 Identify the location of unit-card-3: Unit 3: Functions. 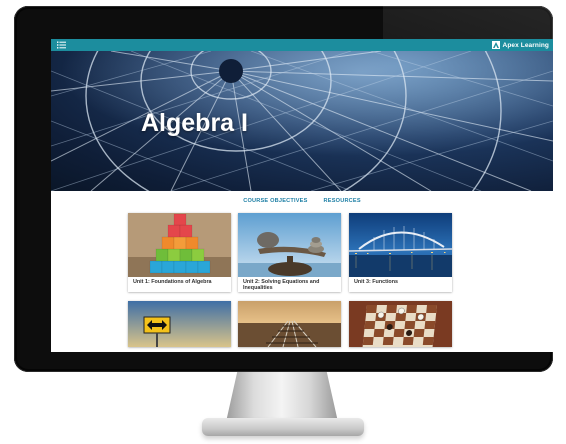
(400, 252).